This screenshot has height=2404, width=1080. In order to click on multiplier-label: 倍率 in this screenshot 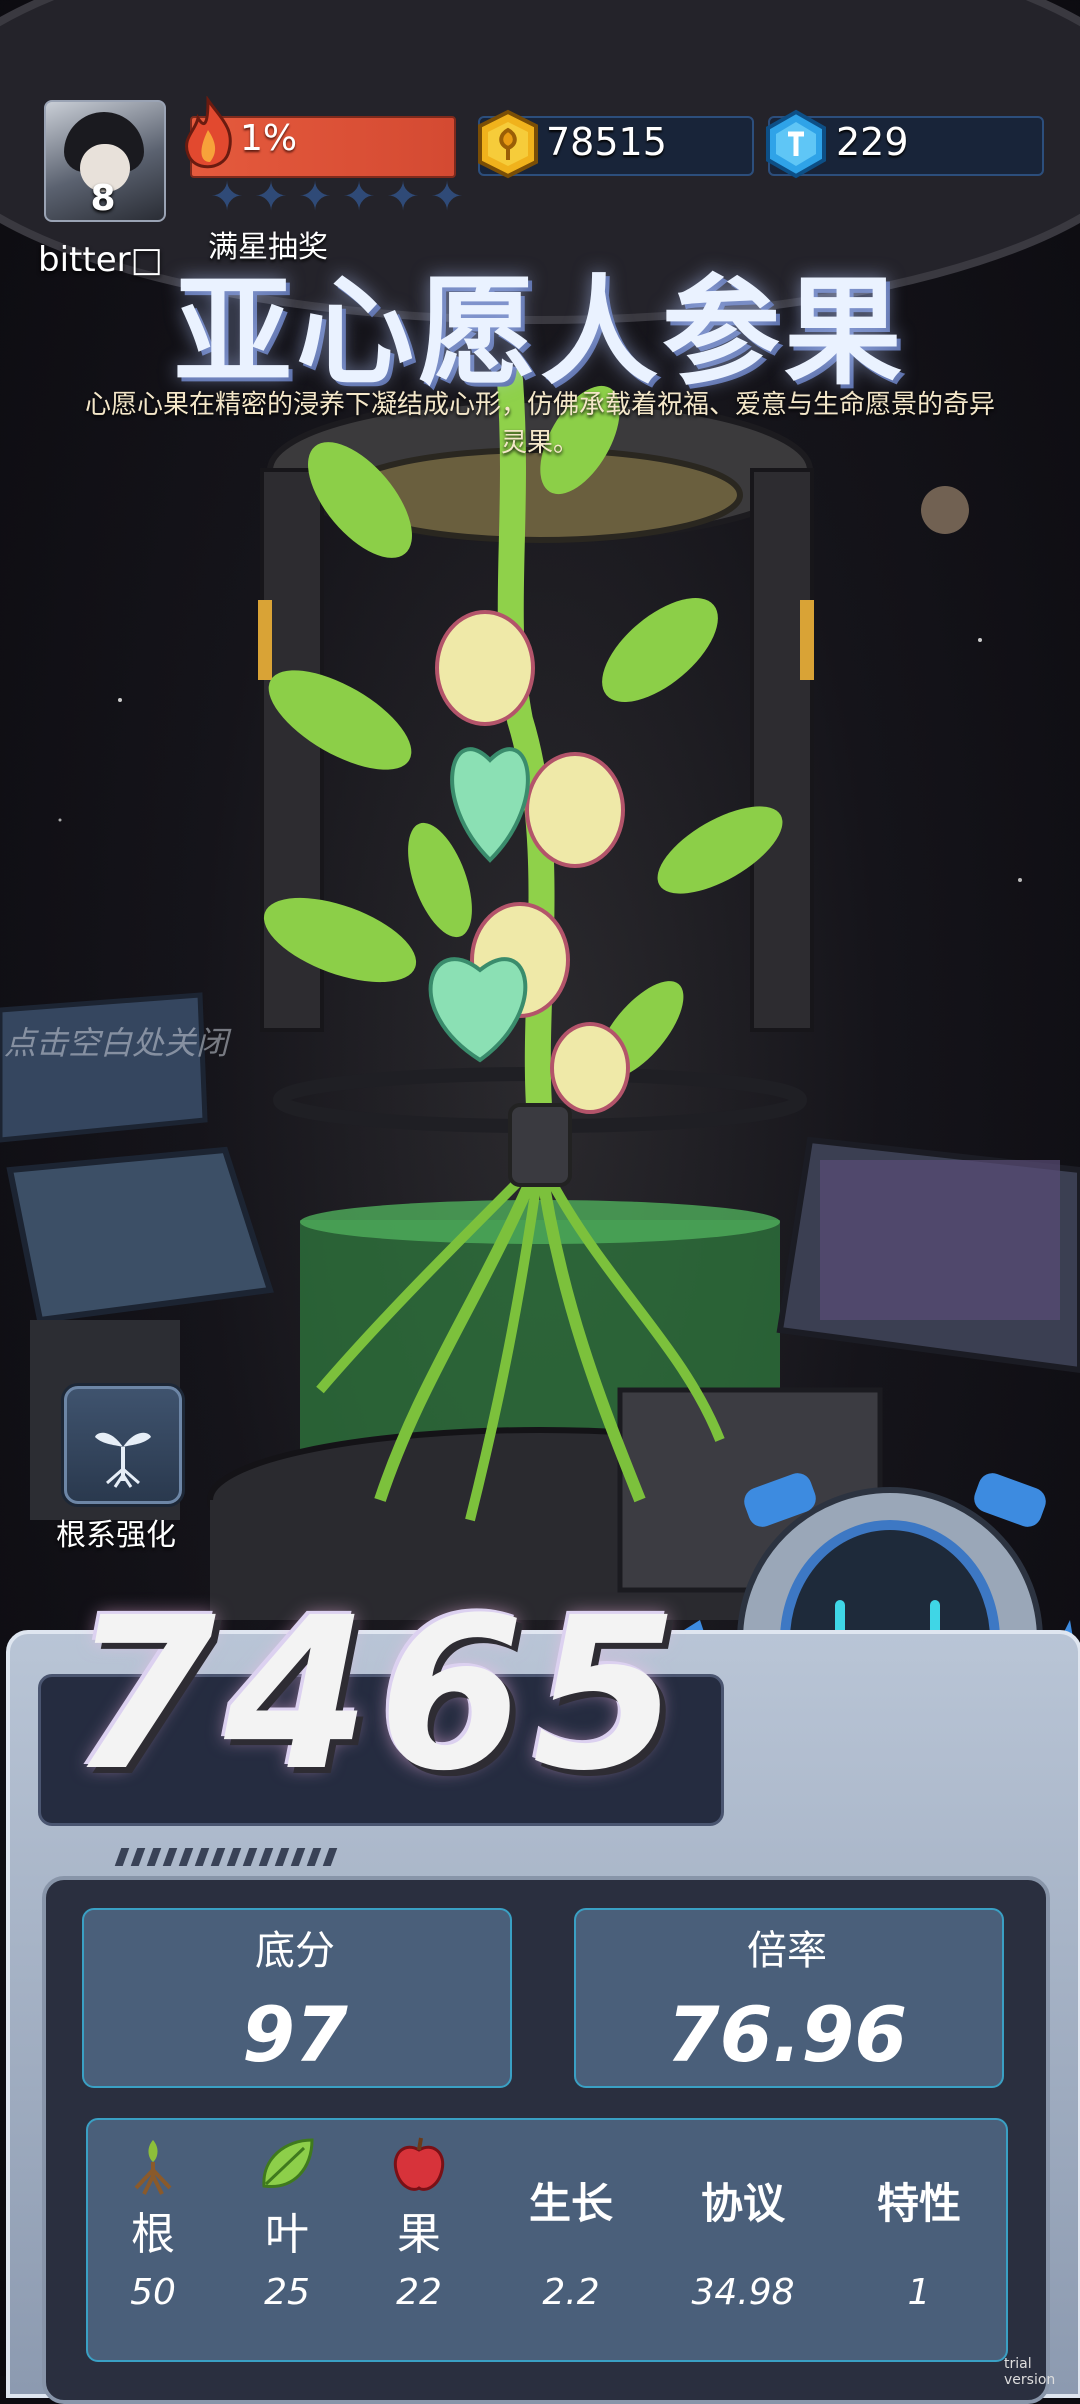, I will do `click(787, 1951)`.